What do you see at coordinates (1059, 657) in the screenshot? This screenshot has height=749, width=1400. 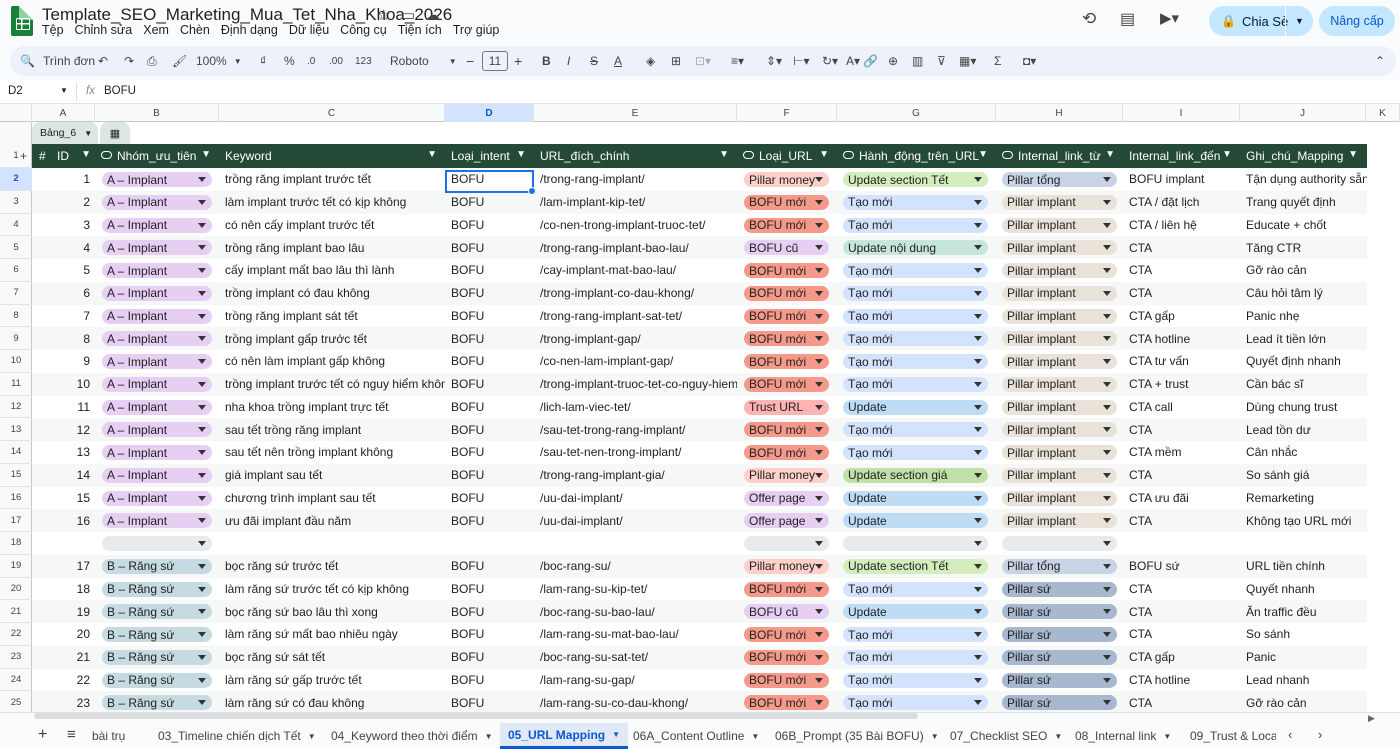 I see `link-from-chip: Pillar sứ` at bounding box center [1059, 657].